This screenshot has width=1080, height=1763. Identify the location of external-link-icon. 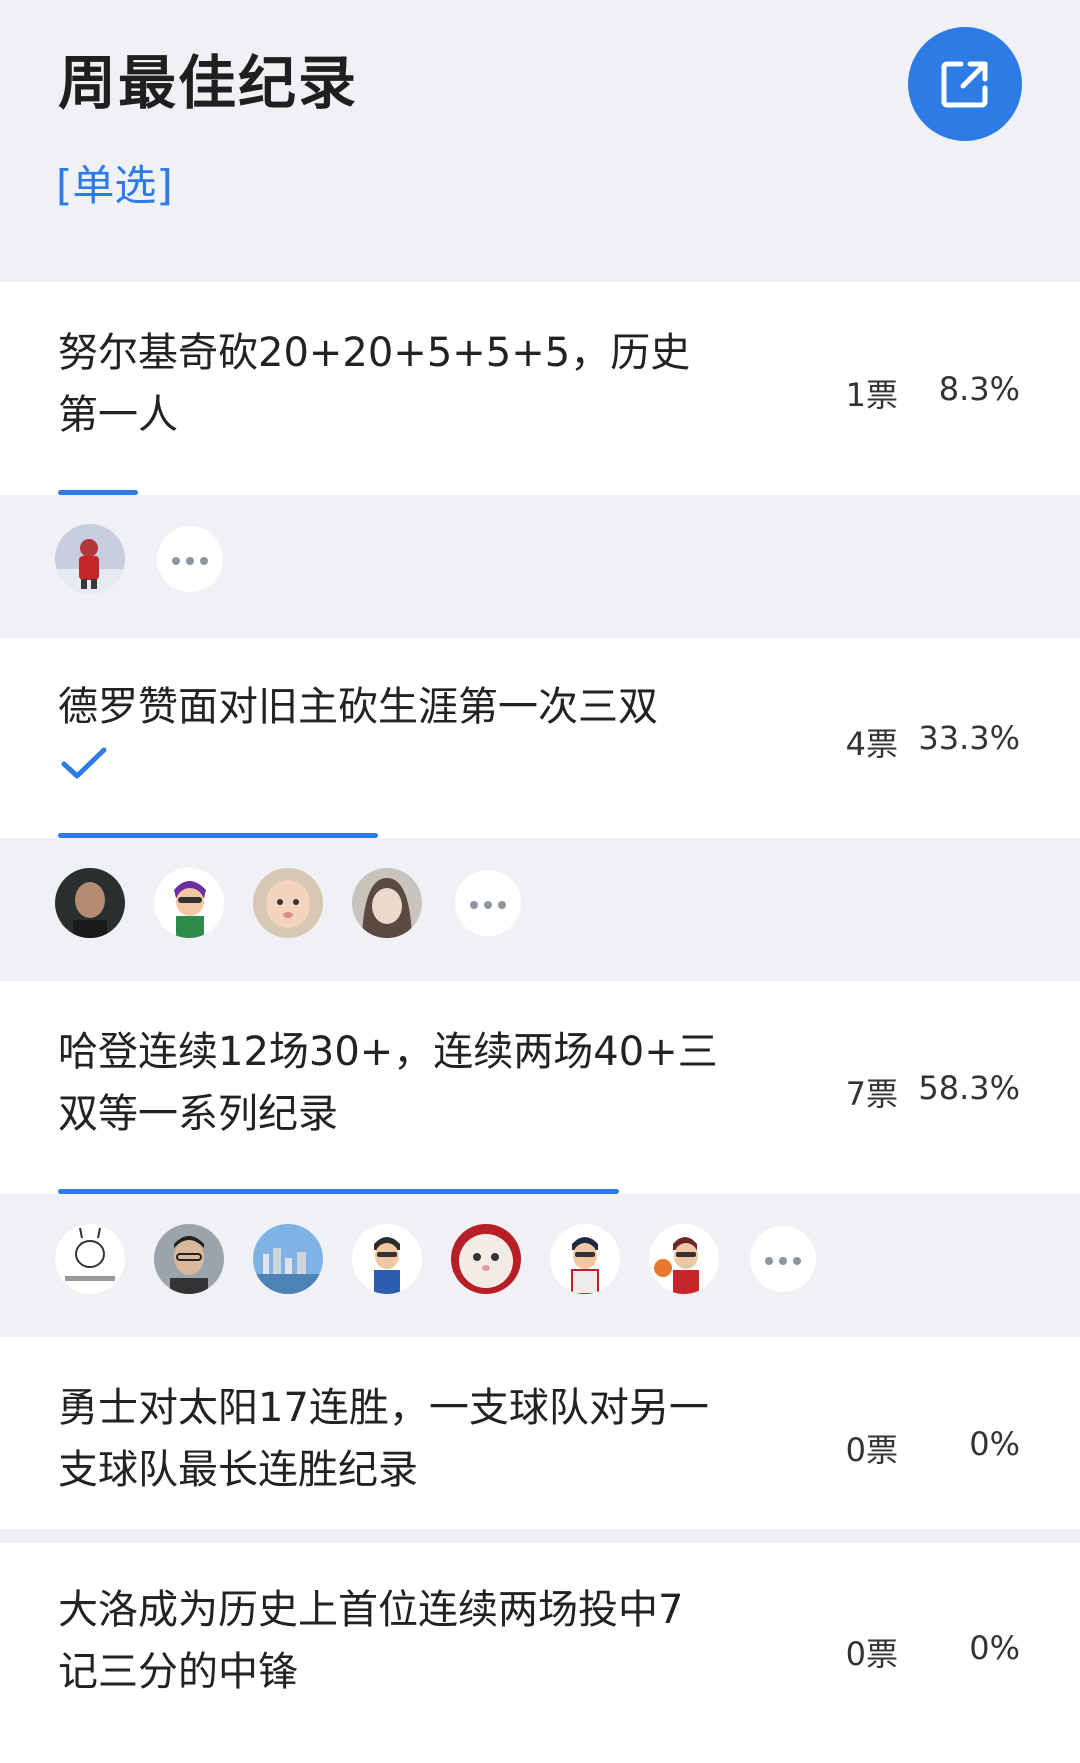
(964, 84).